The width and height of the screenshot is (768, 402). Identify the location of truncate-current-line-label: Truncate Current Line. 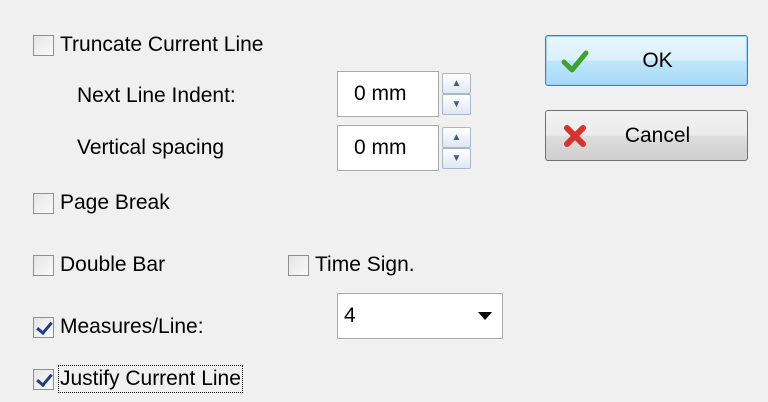
(162, 44).